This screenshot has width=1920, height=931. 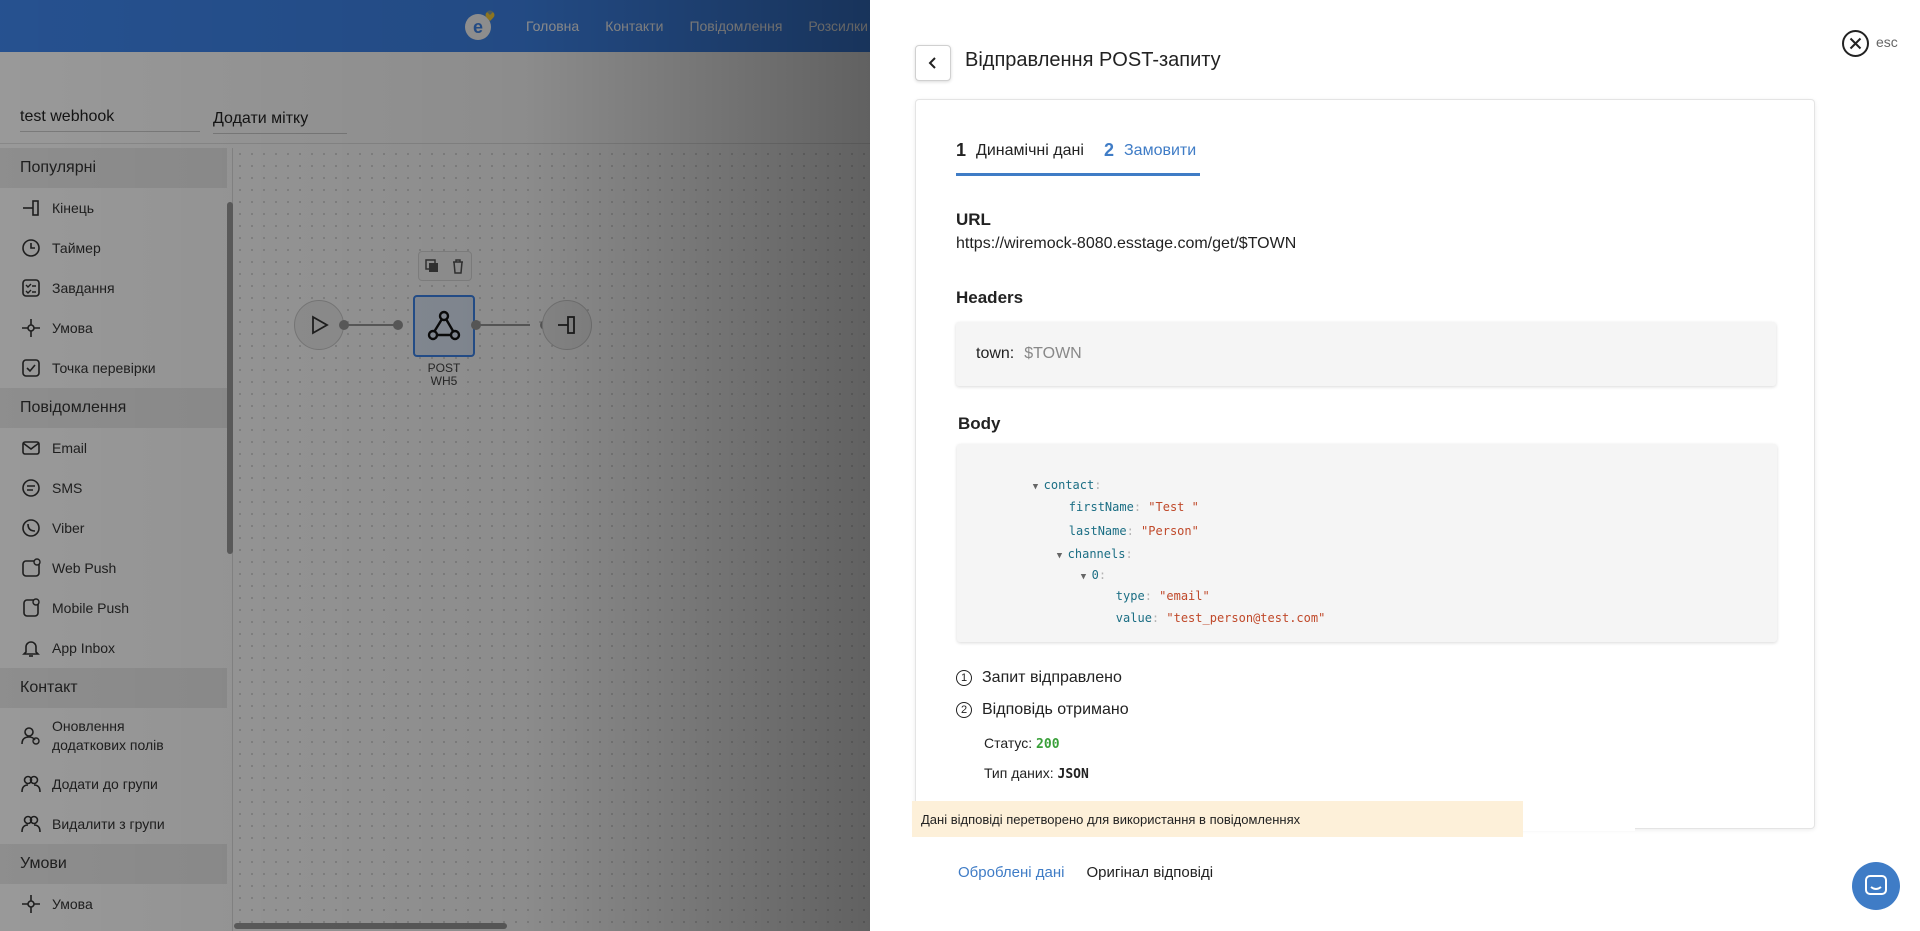 I want to click on viber-icon, so click(x=31, y=528).